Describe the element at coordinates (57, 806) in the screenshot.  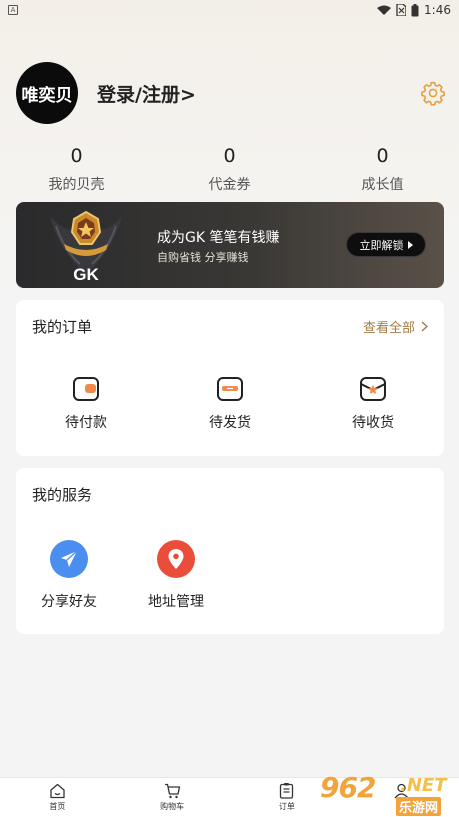
I see `tab-label: 首页` at that location.